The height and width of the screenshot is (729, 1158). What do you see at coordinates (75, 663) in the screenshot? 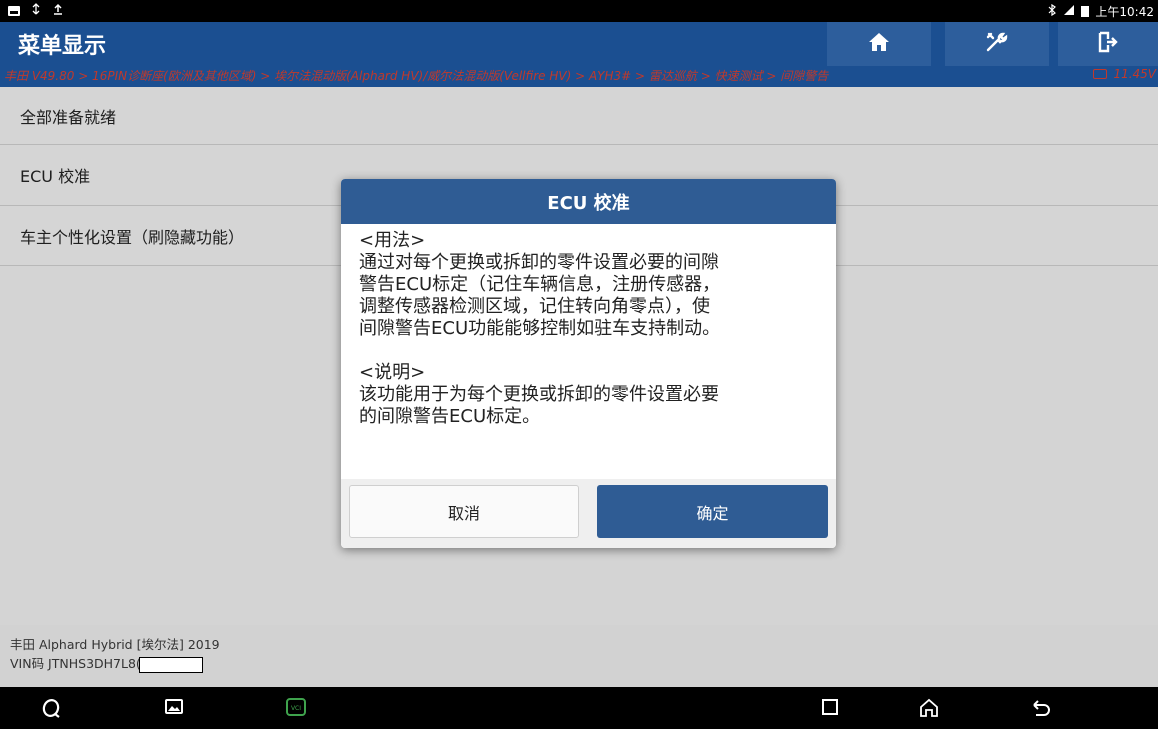
I see `vin-text: VIN码 JTNHS3DH7L8(` at bounding box center [75, 663].